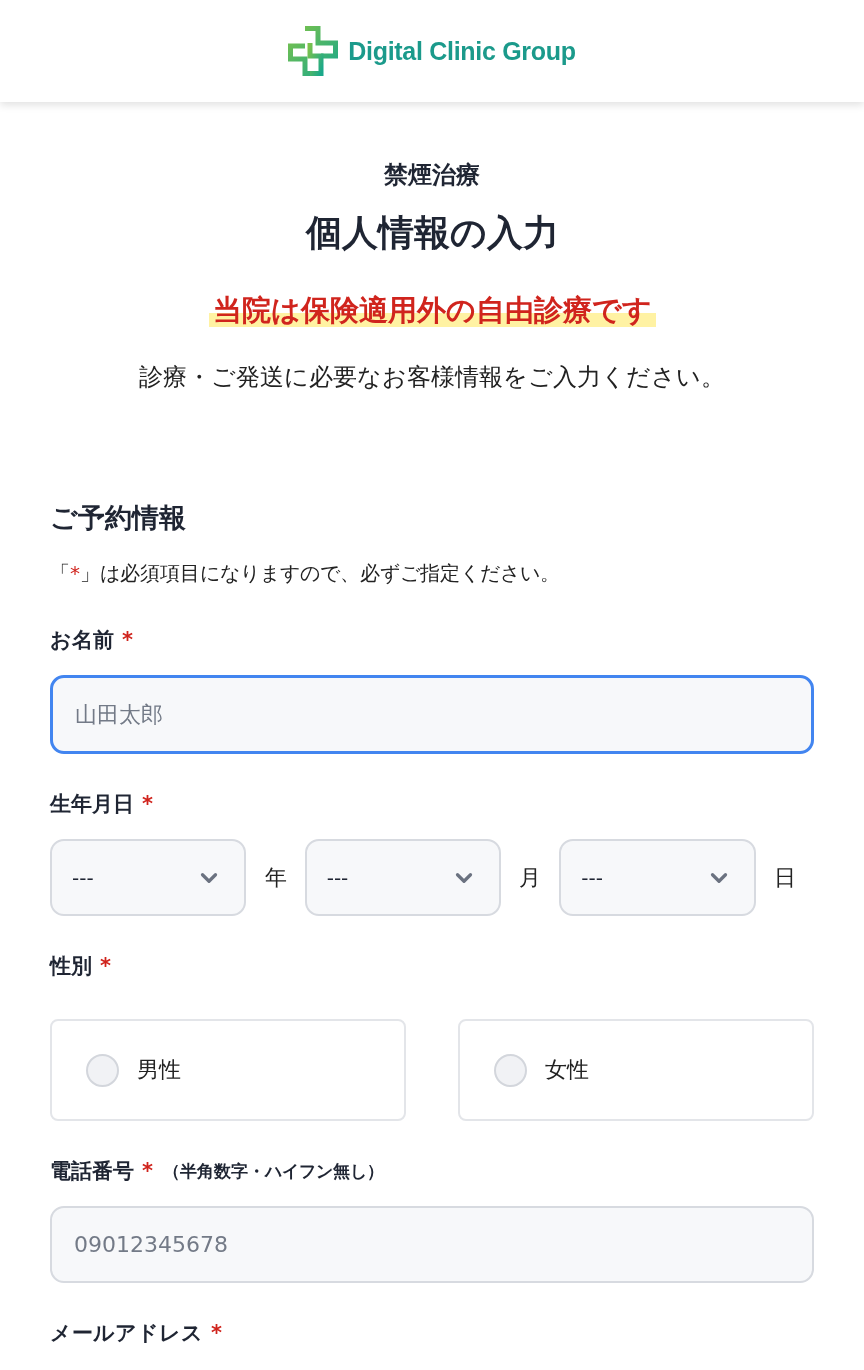 The width and height of the screenshot is (864, 1370). I want to click on required-note: 「*」は必須項目になりますので、必ずご指定ください。, so click(305, 573).